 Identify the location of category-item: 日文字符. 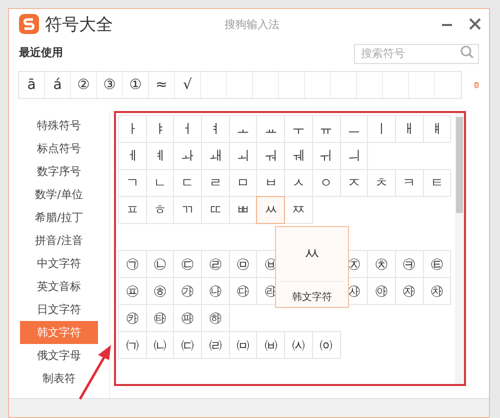
(59, 309).